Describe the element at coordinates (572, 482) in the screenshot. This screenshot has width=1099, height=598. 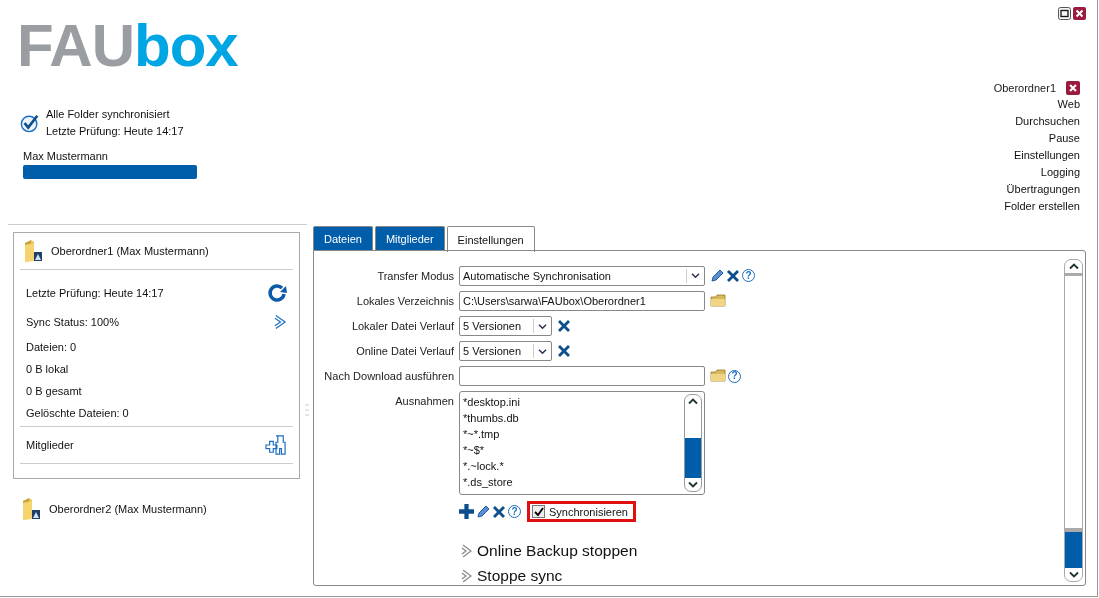
I see `list-item: *.ds_store` at that location.